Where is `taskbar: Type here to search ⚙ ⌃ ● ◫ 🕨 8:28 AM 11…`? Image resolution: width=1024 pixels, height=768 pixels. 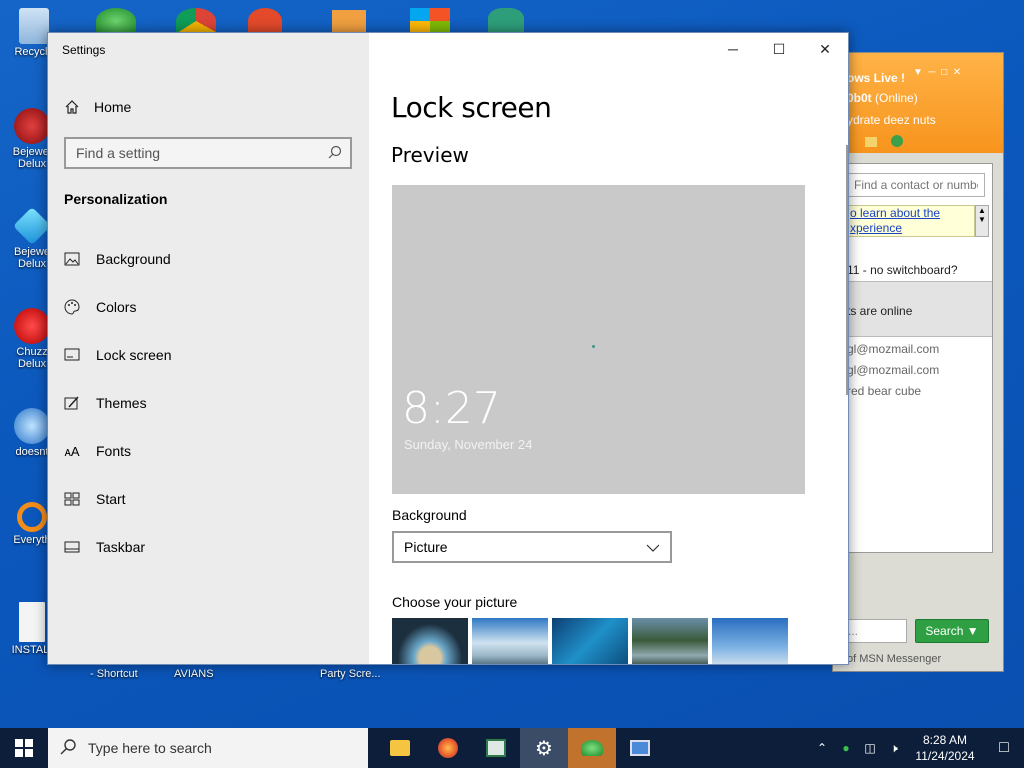
taskbar: Type here to search ⚙ ⌃ ● ◫ 🕨 8:28 AM 11… is located at coordinates (512, 748).